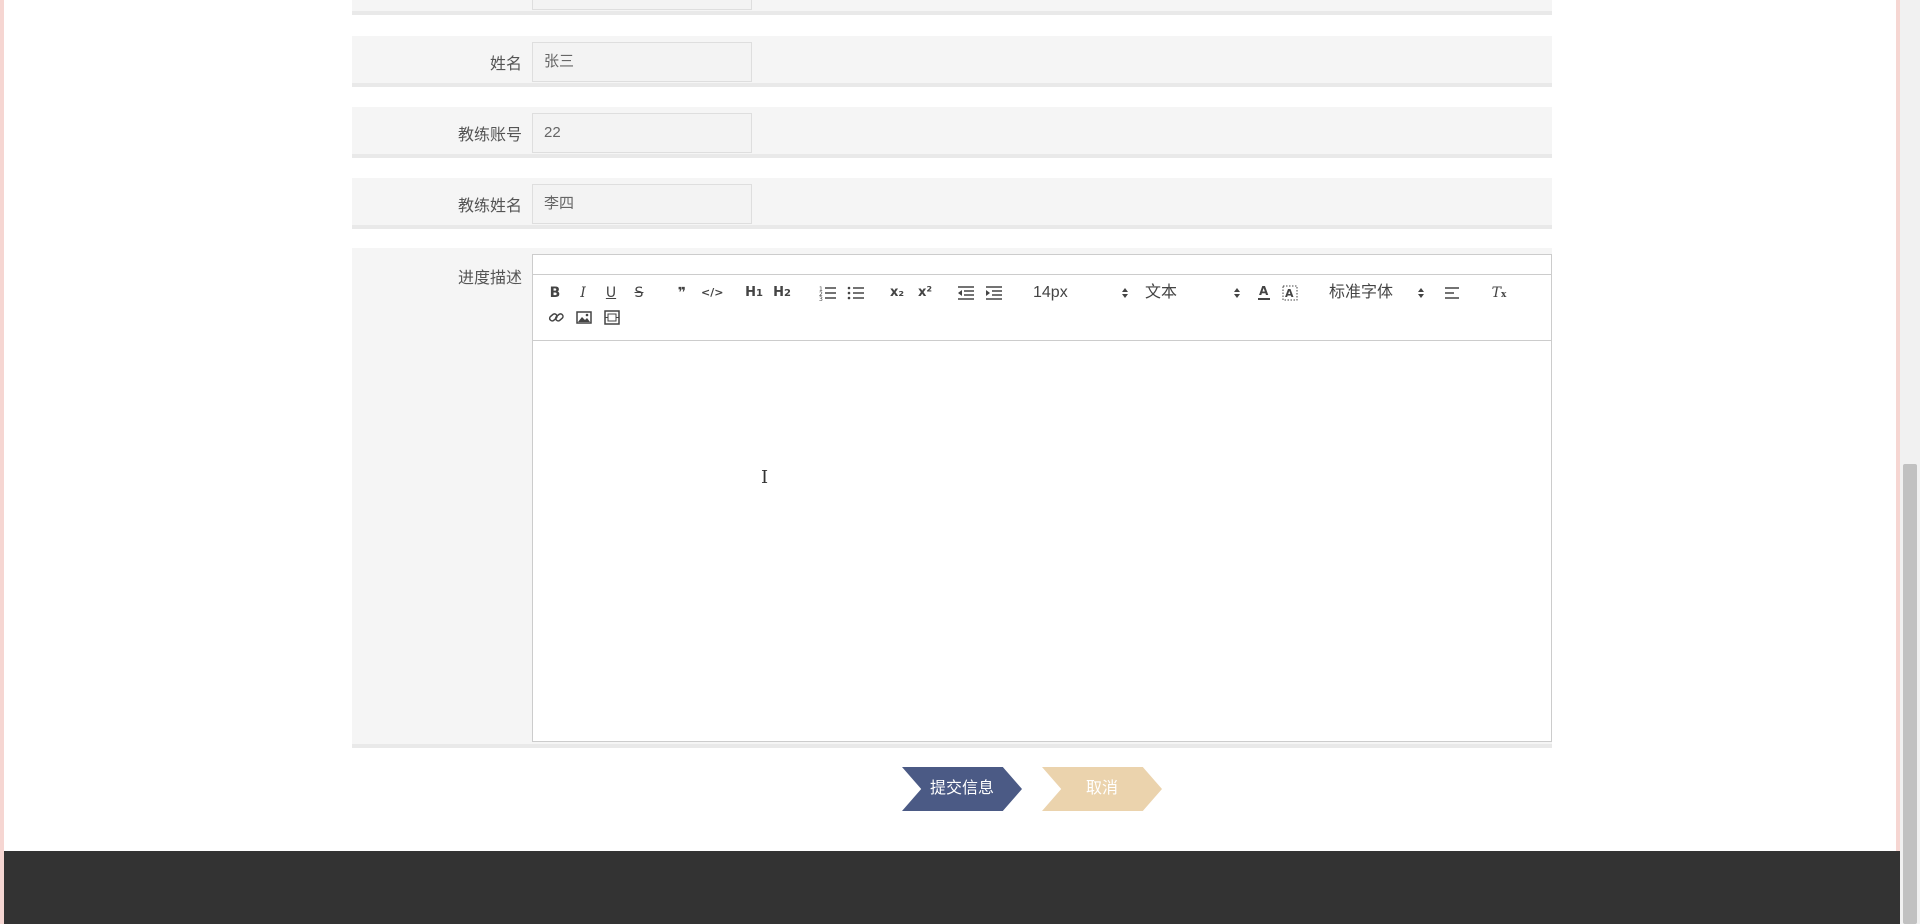  I want to click on cancel-button: 取消, so click(1102, 789).